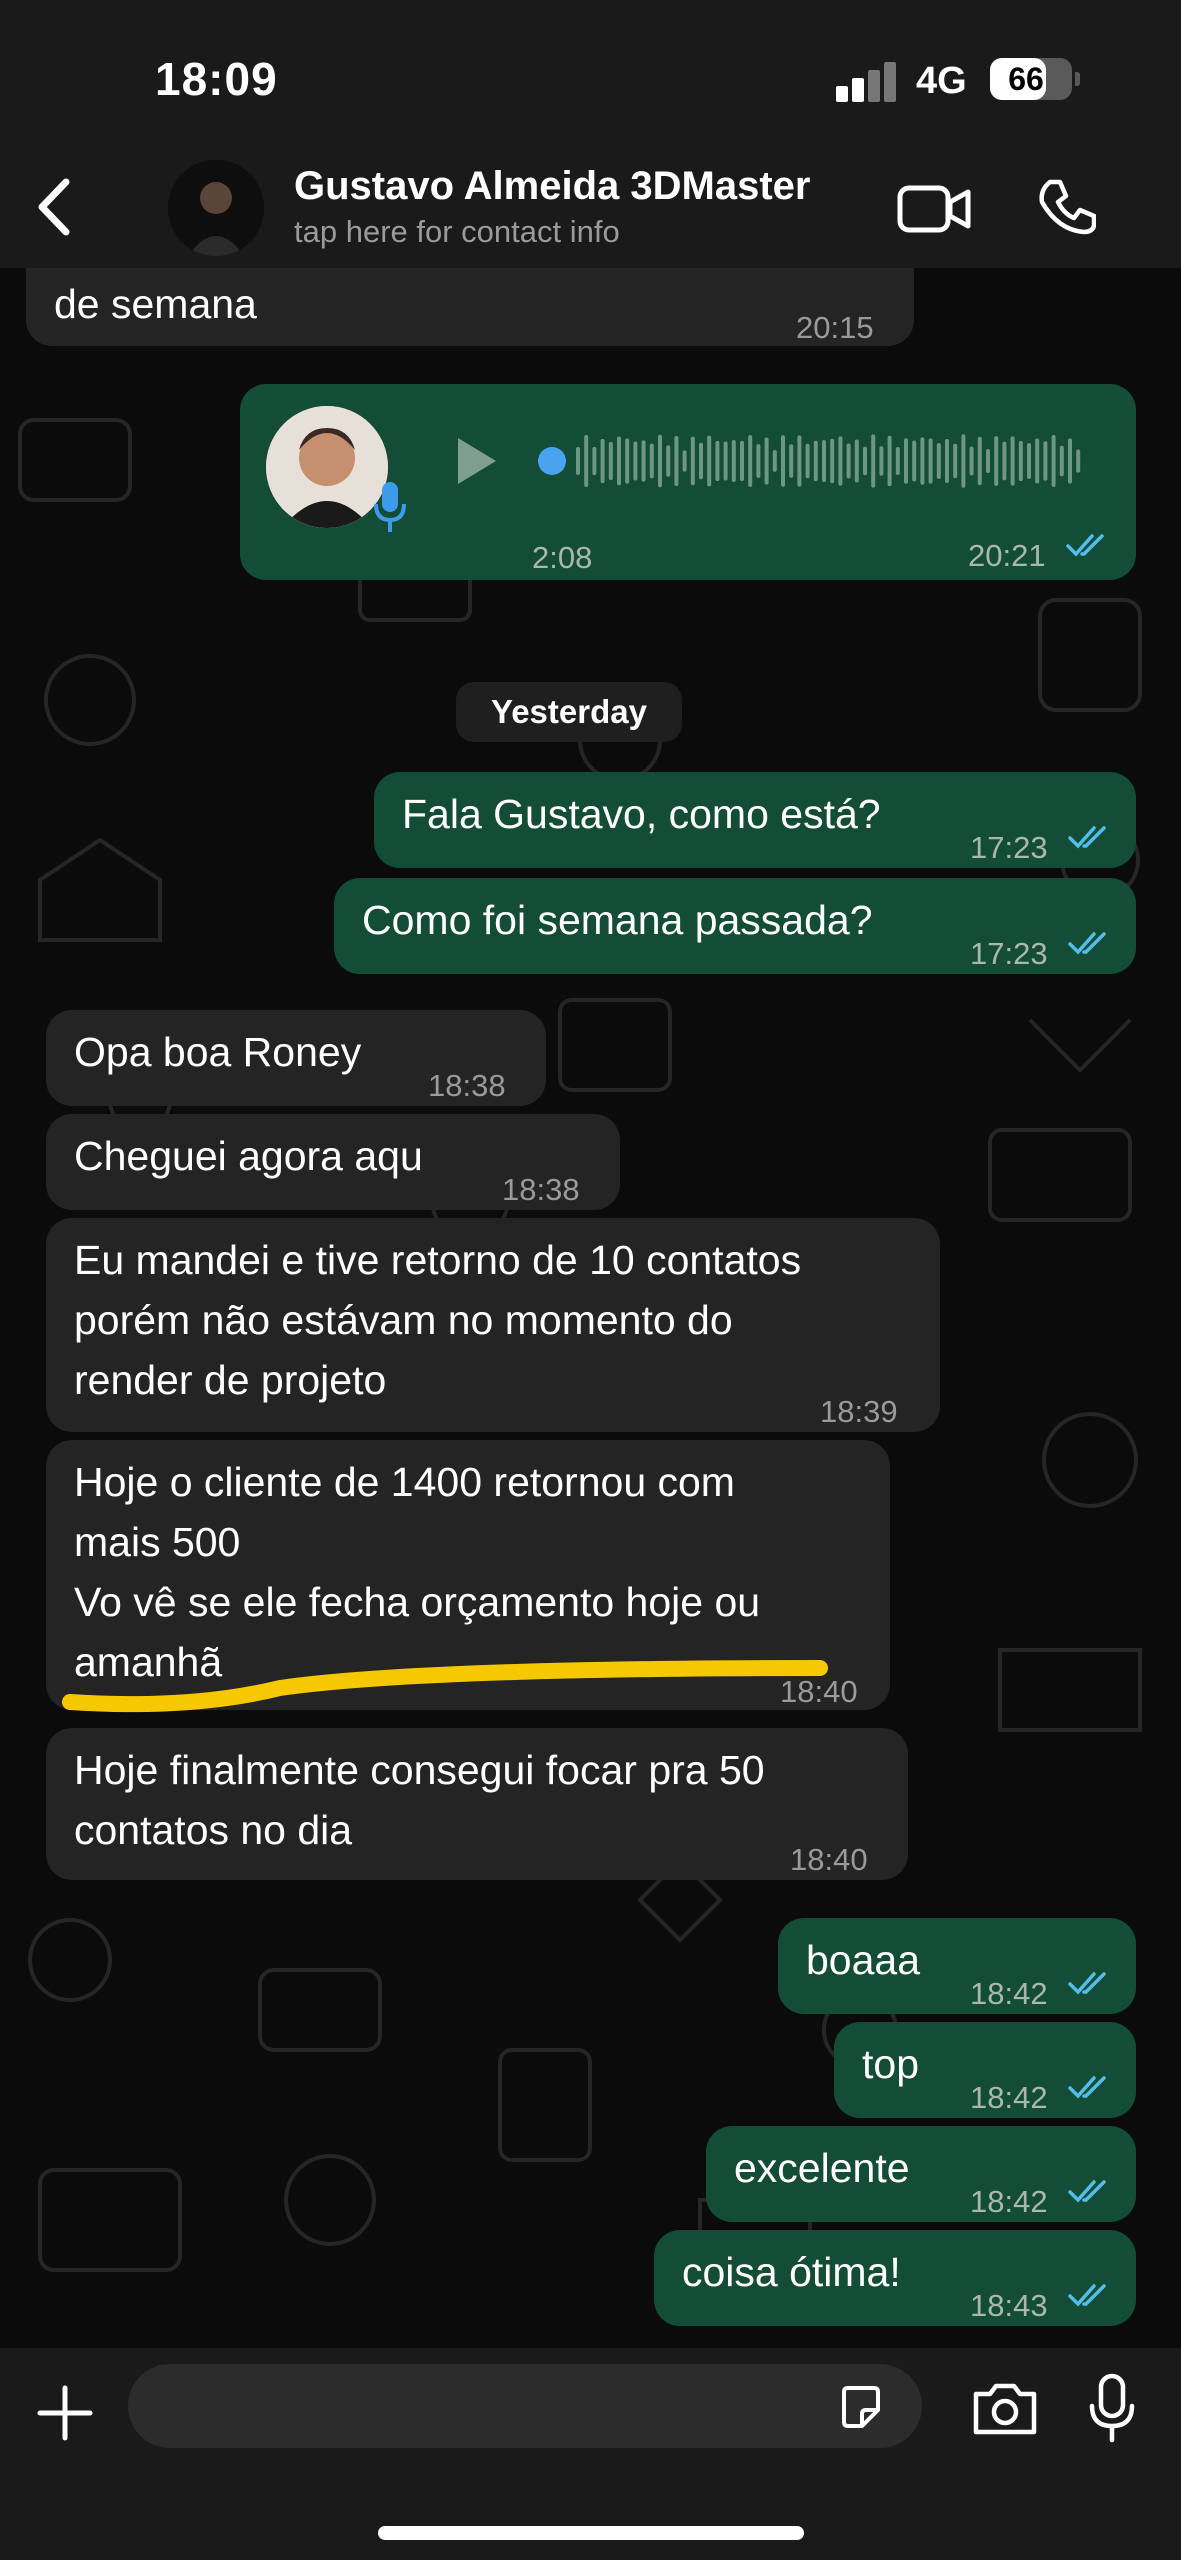  What do you see at coordinates (216, 79) in the screenshot?
I see `status-time: 18:09` at bounding box center [216, 79].